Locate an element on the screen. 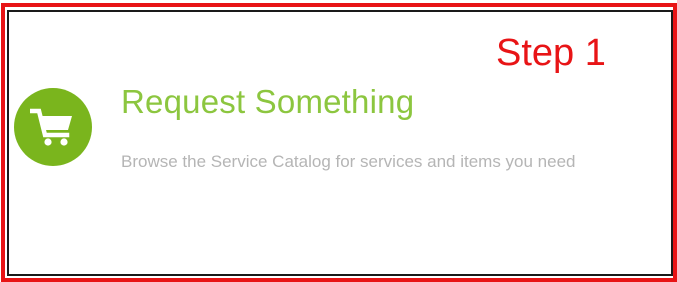  shopping-cart-icon-glyph is located at coordinates (51, 127).